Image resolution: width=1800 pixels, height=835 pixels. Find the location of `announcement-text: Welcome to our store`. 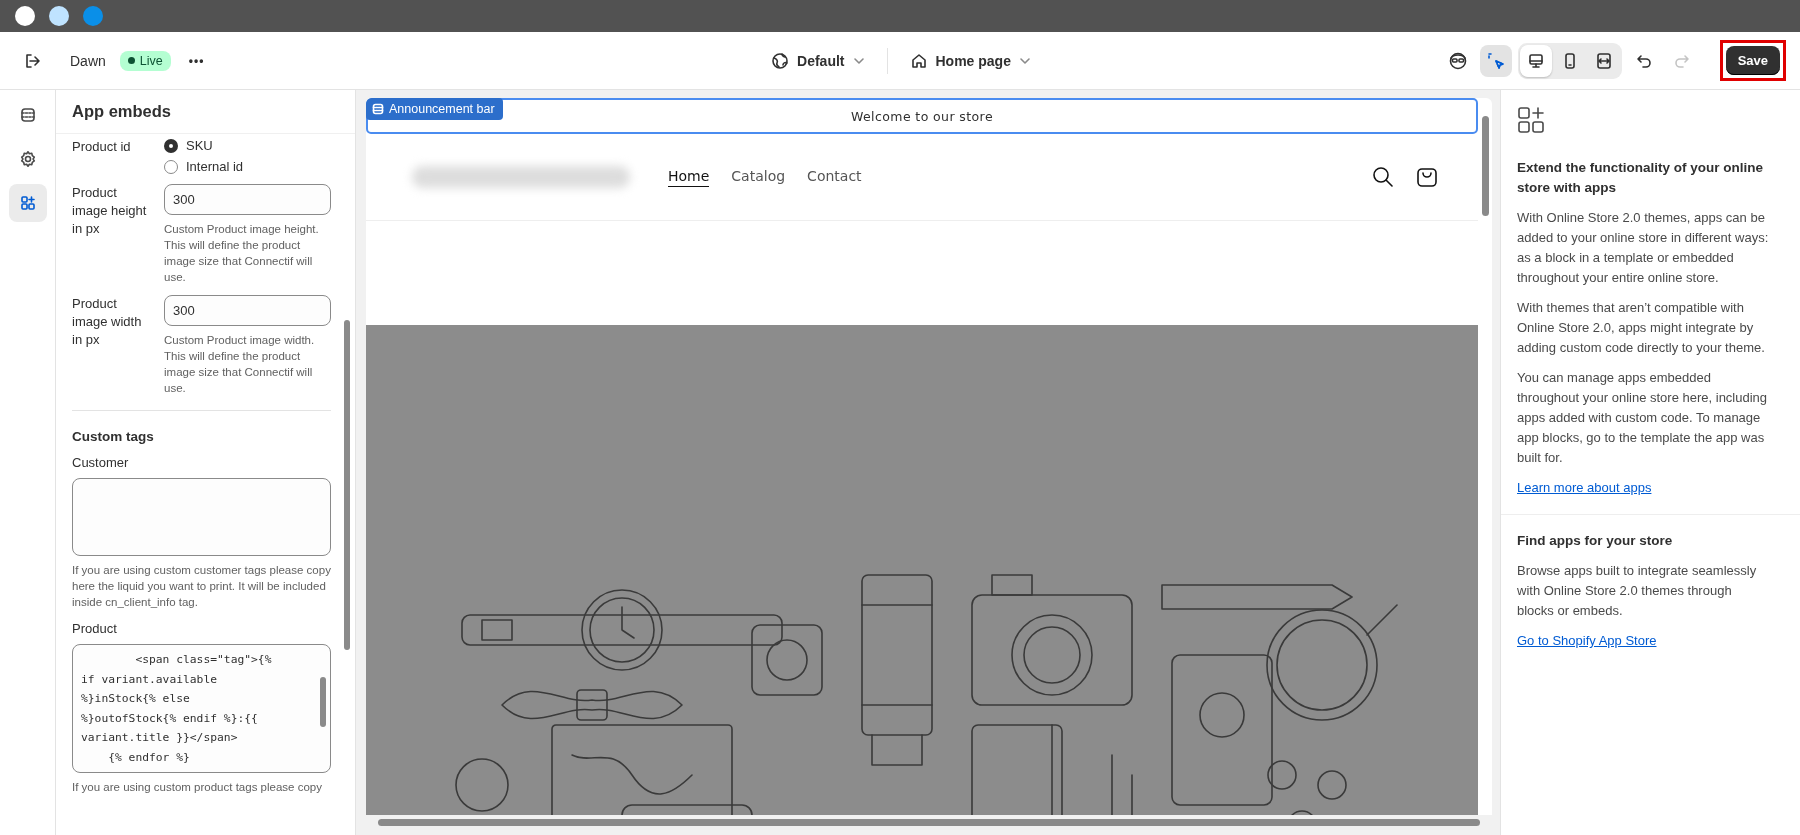

announcement-text: Welcome to our store is located at coordinates (922, 116).